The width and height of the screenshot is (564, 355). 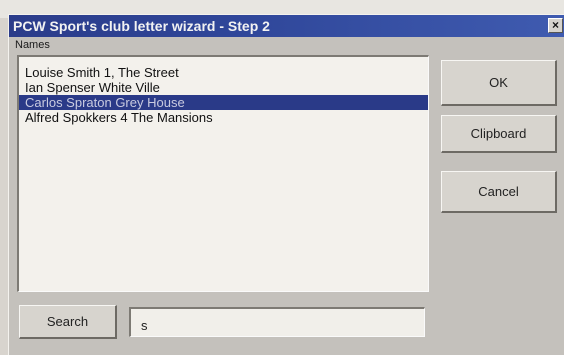 What do you see at coordinates (32, 45) in the screenshot?
I see `names-label: Names` at bounding box center [32, 45].